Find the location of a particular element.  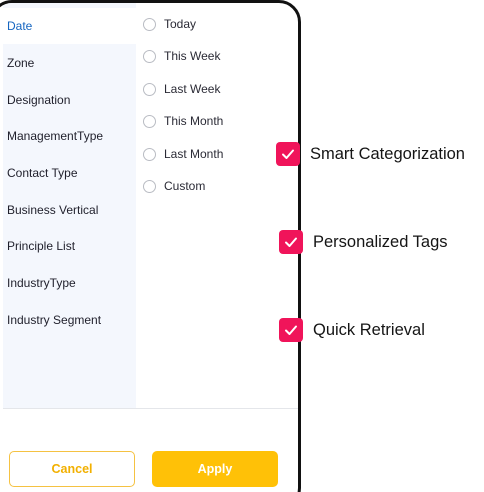

feature-label: Smart Categorization is located at coordinates (387, 153).